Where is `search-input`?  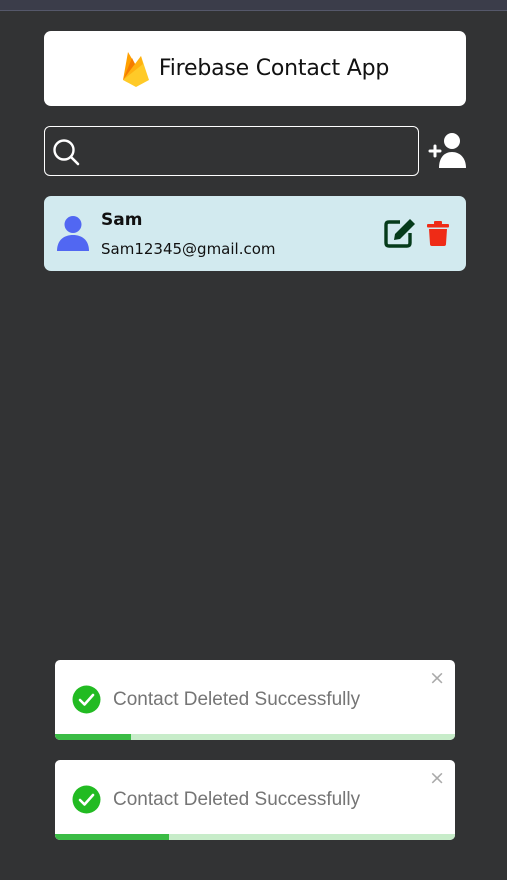 search-input is located at coordinates (231, 151).